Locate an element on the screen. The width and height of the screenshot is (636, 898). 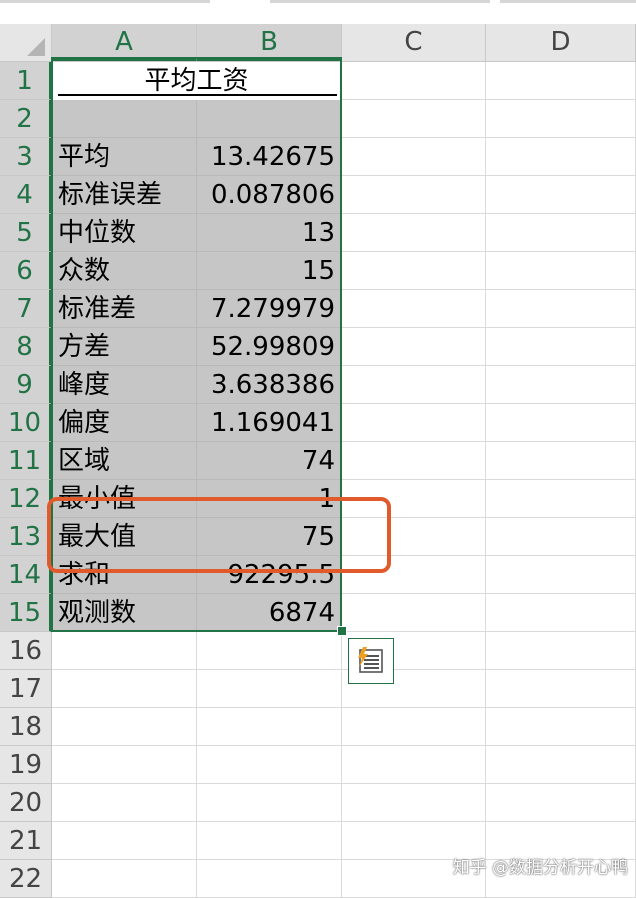
cell-d5 is located at coordinates (561, 233).